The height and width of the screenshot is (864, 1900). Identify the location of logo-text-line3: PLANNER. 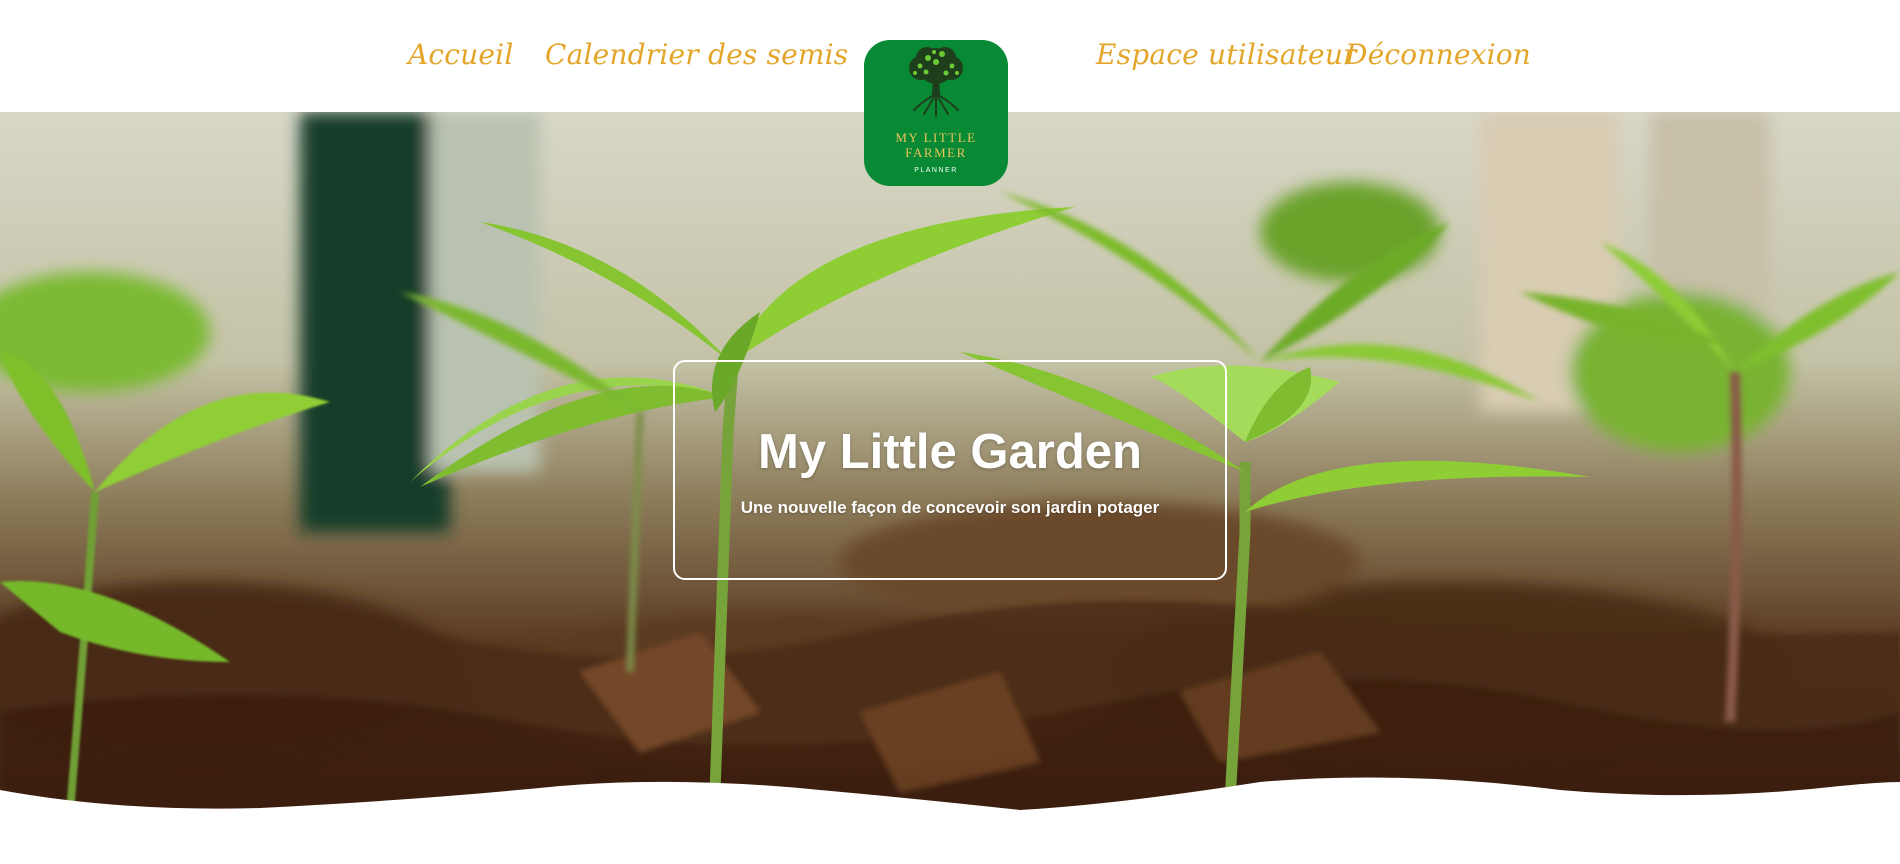
(936, 170).